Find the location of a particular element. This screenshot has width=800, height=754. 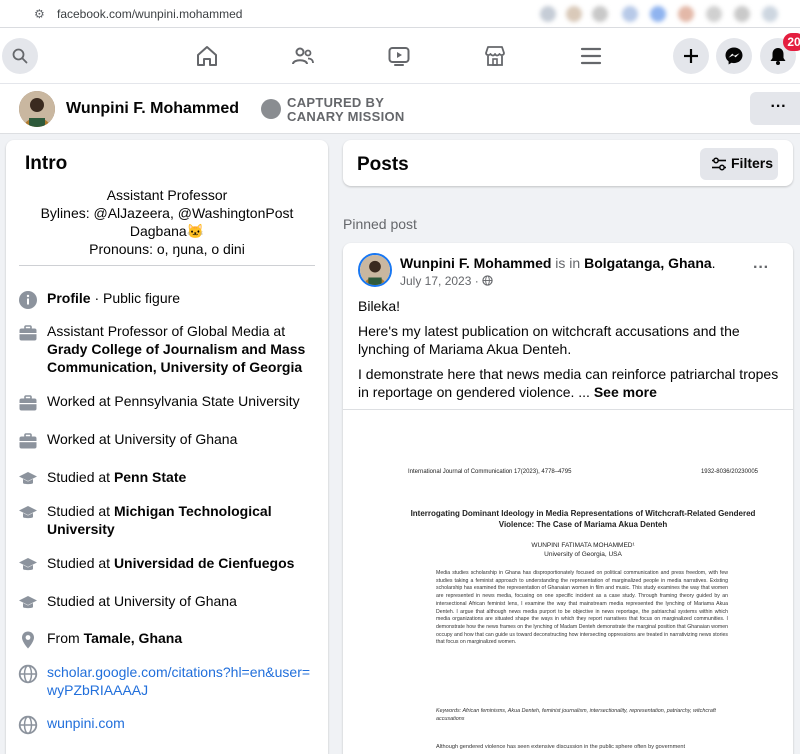

post-author-avatar is located at coordinates (375, 270).